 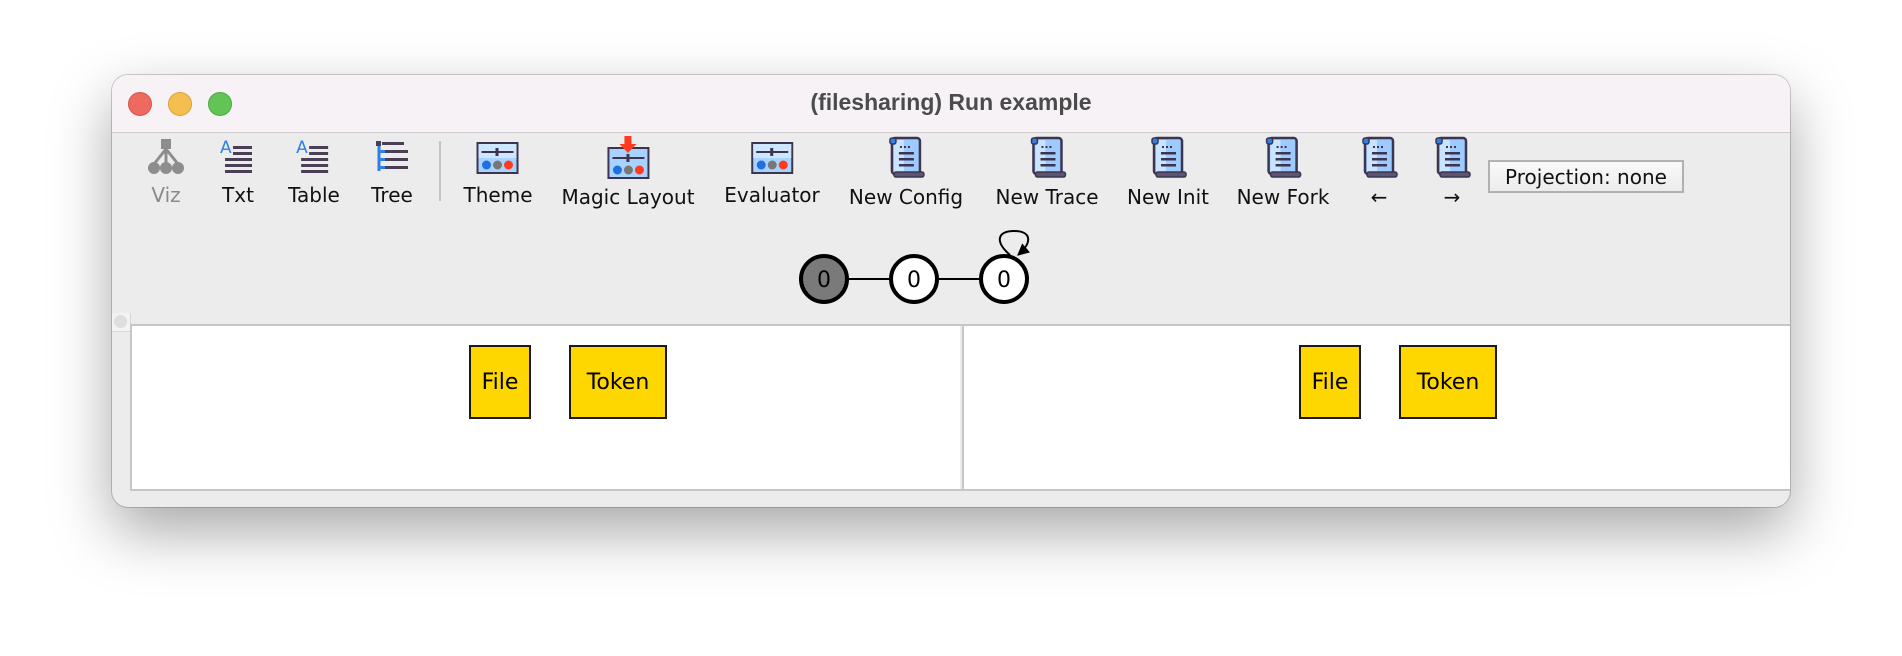 I want to click on magic-layout-button: Magic Layout, so click(x=628, y=172).